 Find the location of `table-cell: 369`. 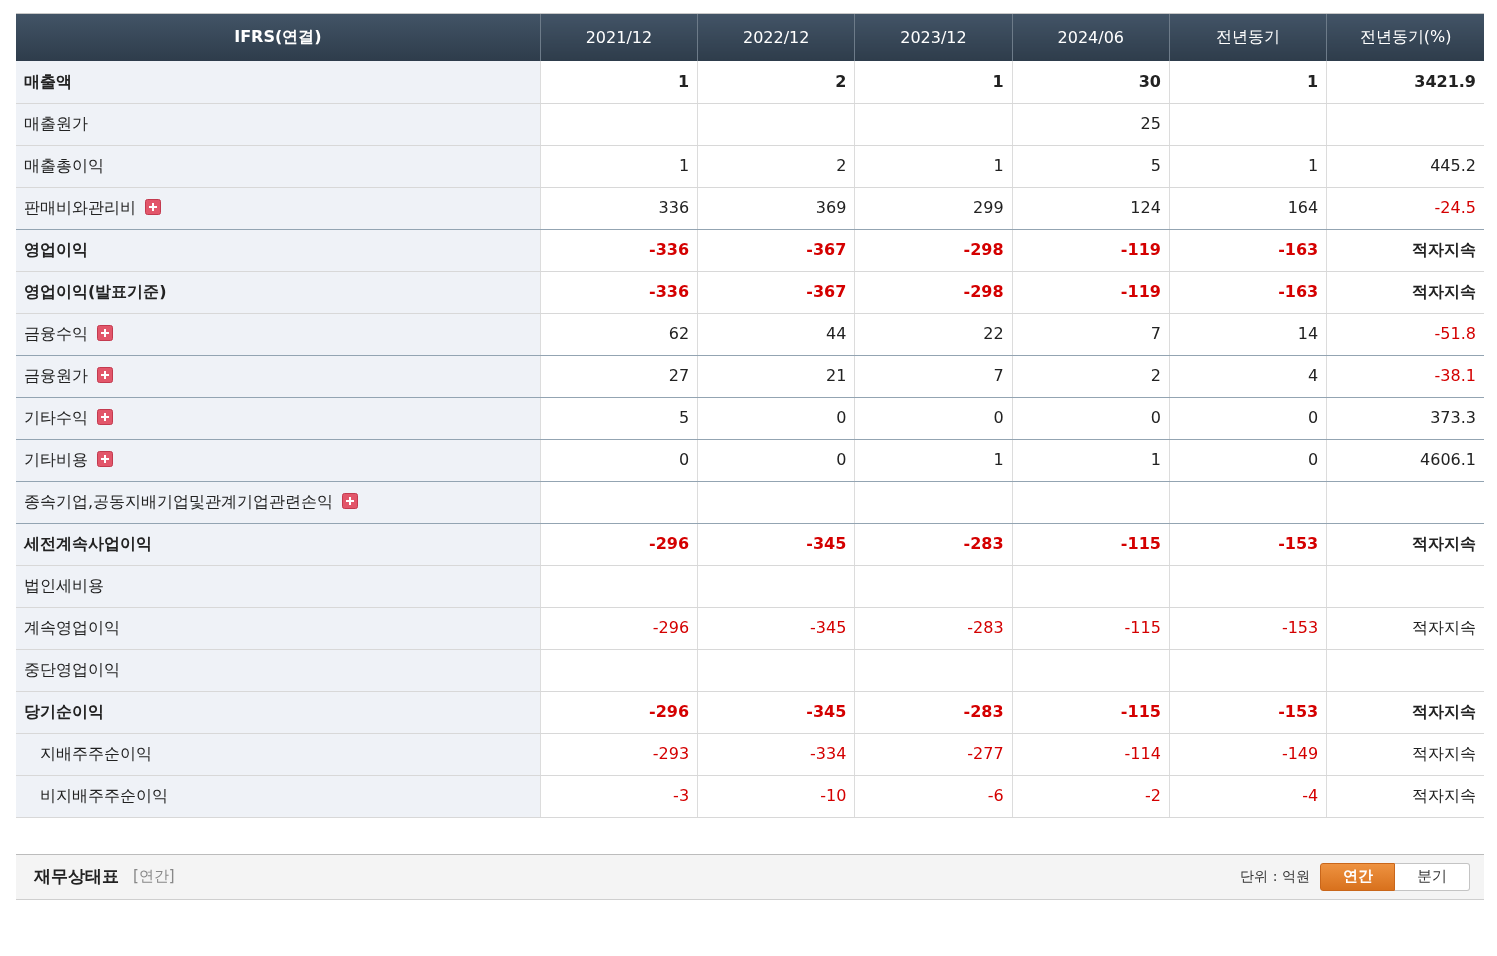

table-cell: 369 is located at coordinates (776, 208).